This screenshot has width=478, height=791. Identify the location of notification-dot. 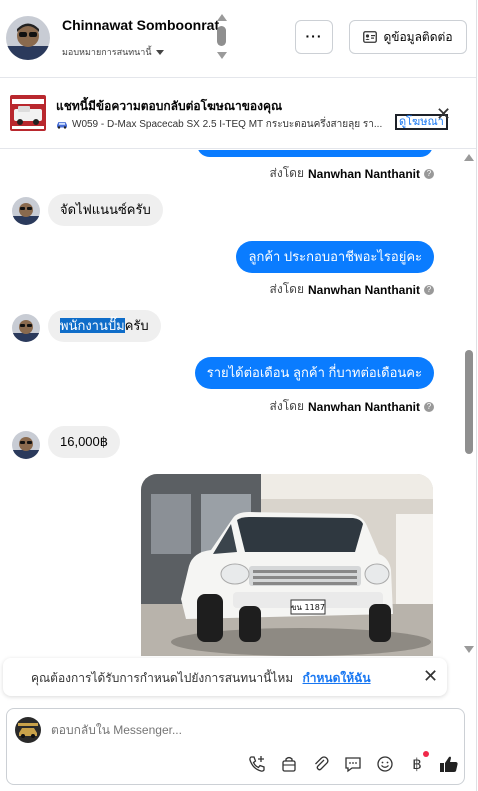
(426, 754).